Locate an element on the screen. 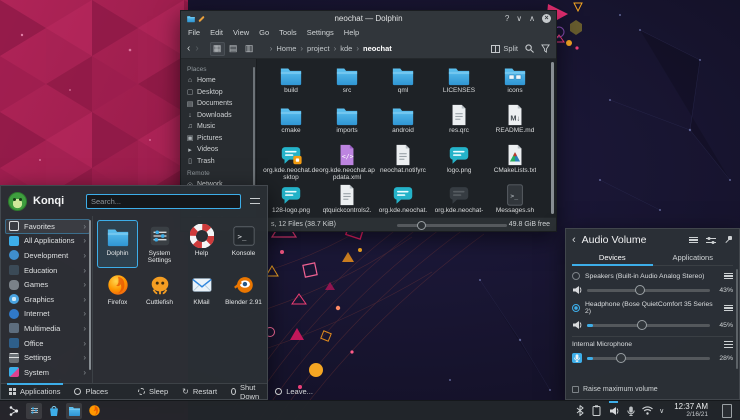 The width and height of the screenshot is (740, 420). file-item-build: build is located at coordinates (291, 83).